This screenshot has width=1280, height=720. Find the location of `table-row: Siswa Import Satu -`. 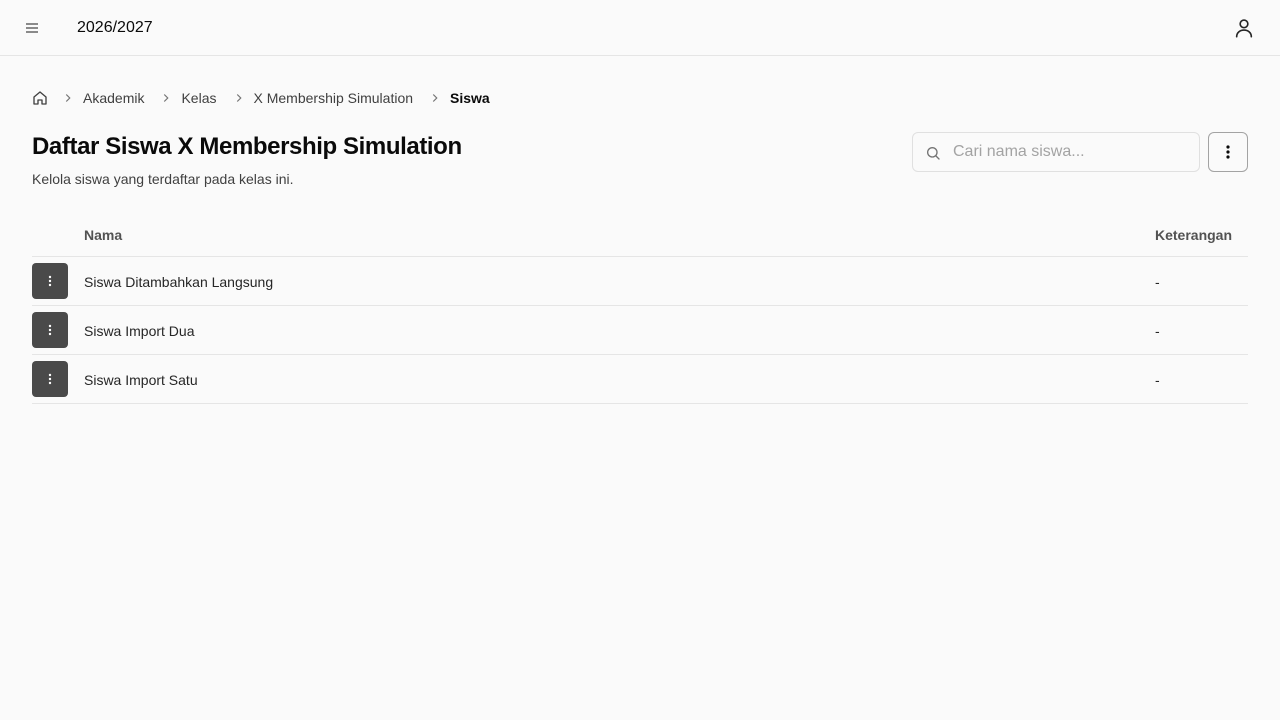

table-row: Siswa Import Satu - is located at coordinates (640, 379).